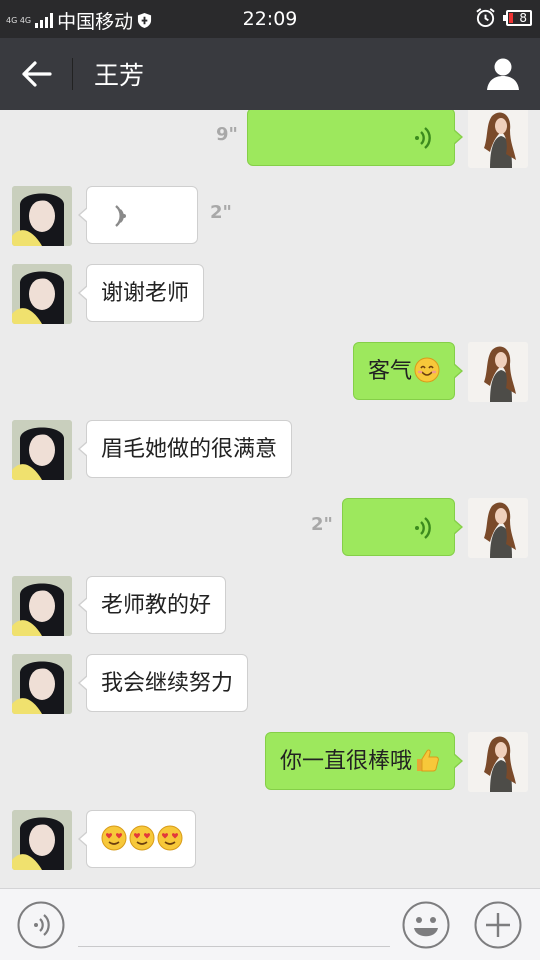 The width and height of the screenshot is (540, 960). Describe the element at coordinates (428, 760) in the screenshot. I see `thumbs-up-emoji-icon` at that location.